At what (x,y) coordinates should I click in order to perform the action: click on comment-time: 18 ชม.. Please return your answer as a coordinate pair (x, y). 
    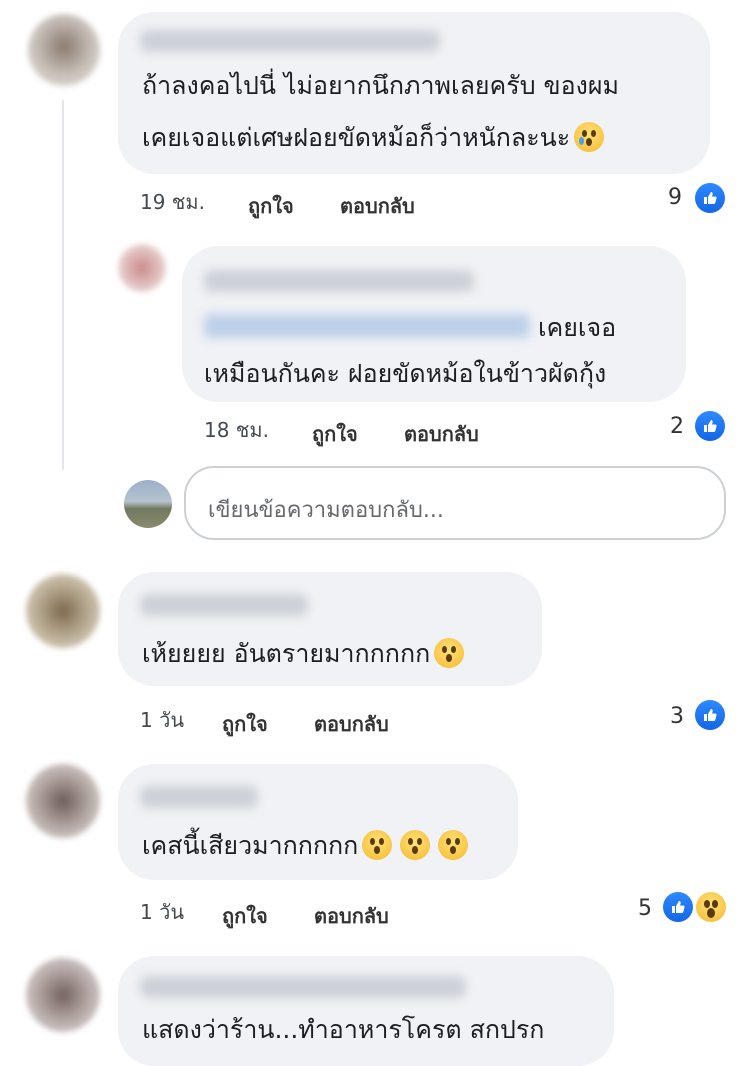
    Looking at the image, I should click on (236, 430).